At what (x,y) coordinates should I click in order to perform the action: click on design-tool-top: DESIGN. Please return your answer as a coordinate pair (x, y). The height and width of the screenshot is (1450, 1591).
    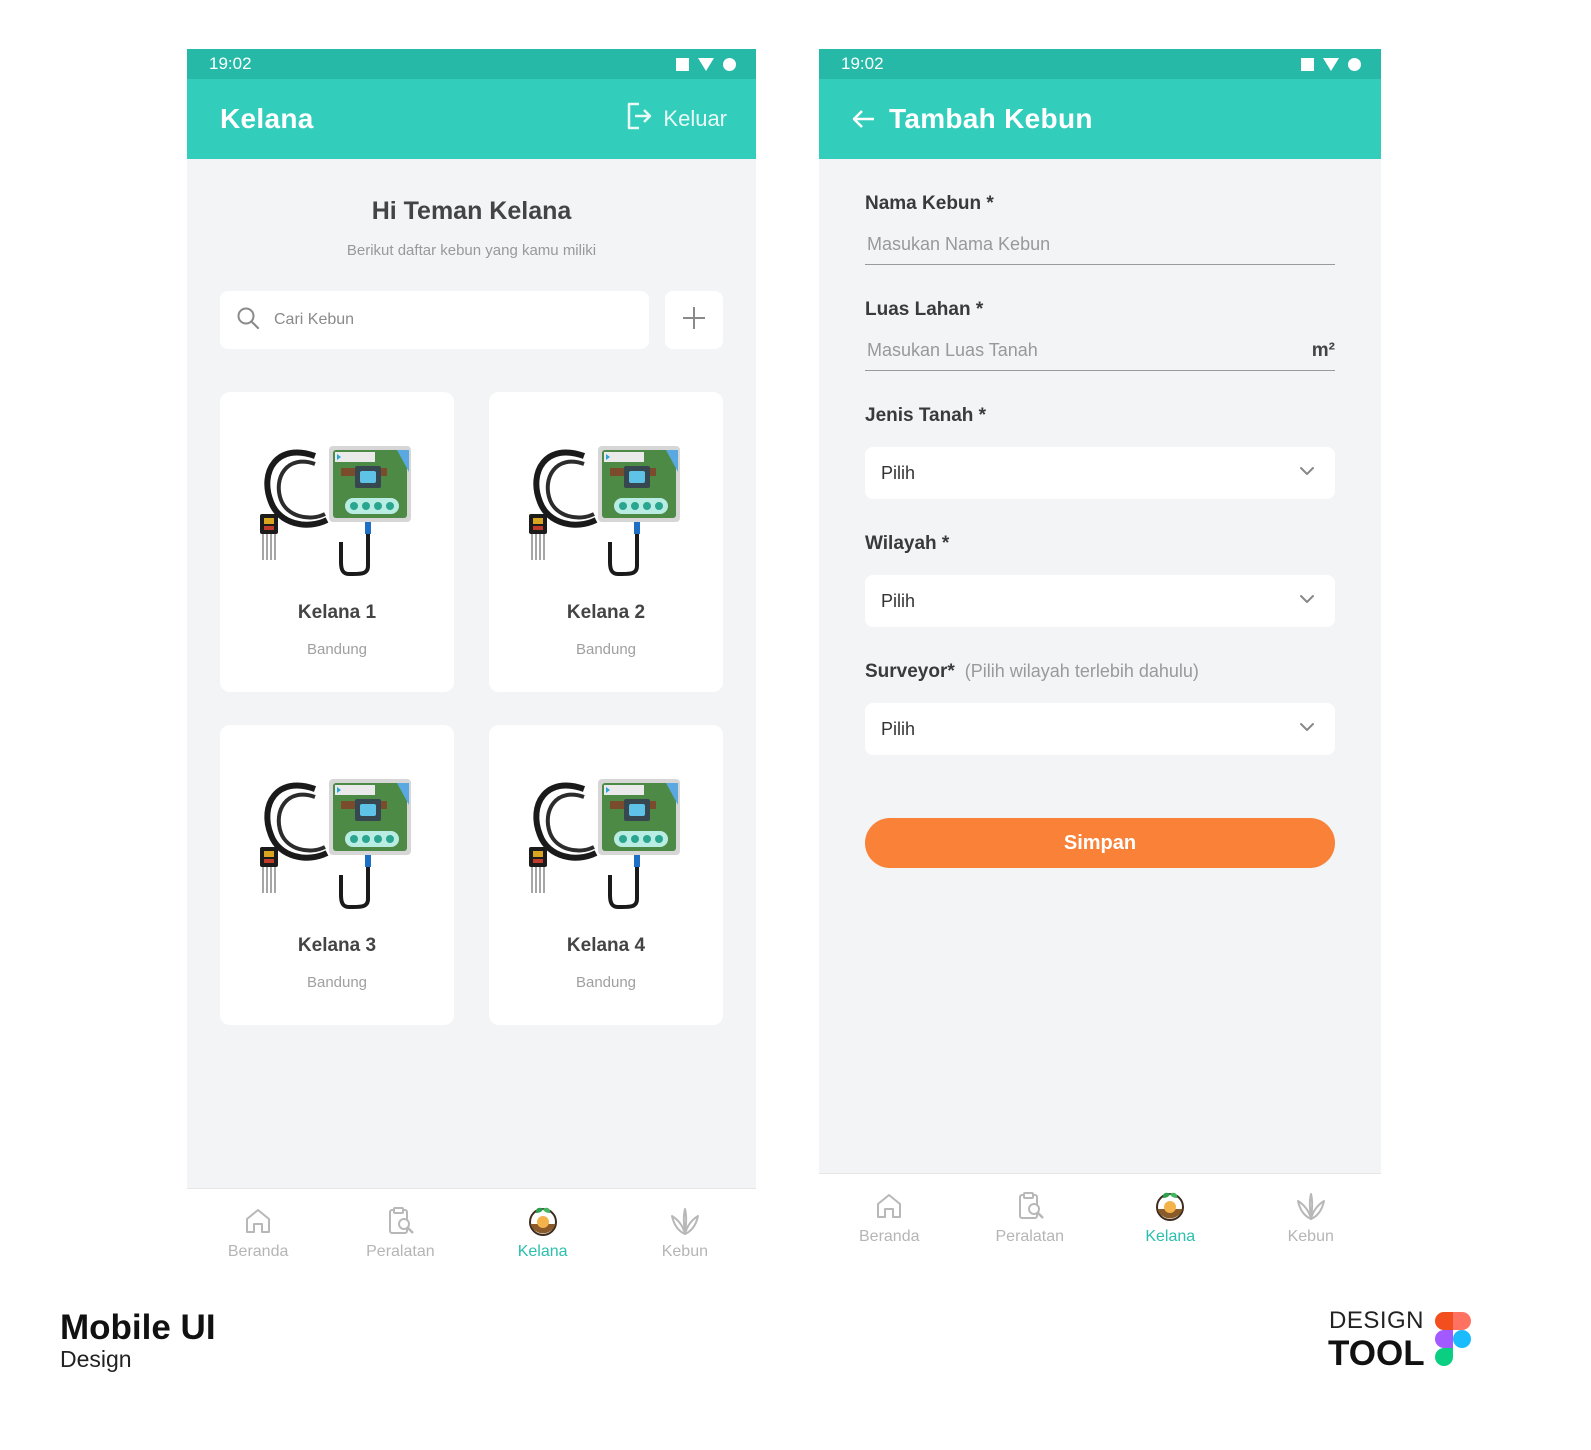
    Looking at the image, I should click on (1377, 1320).